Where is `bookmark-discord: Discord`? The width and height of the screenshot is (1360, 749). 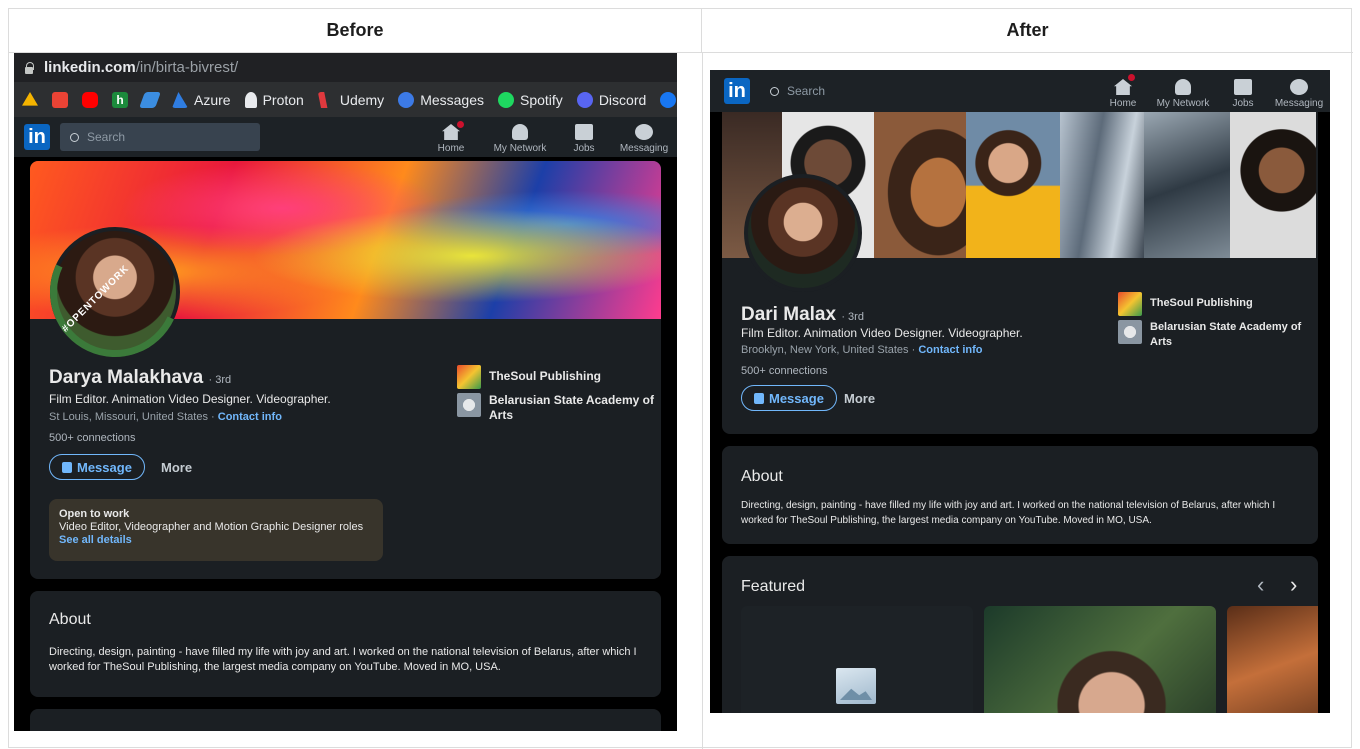 bookmark-discord: Discord is located at coordinates (611, 100).